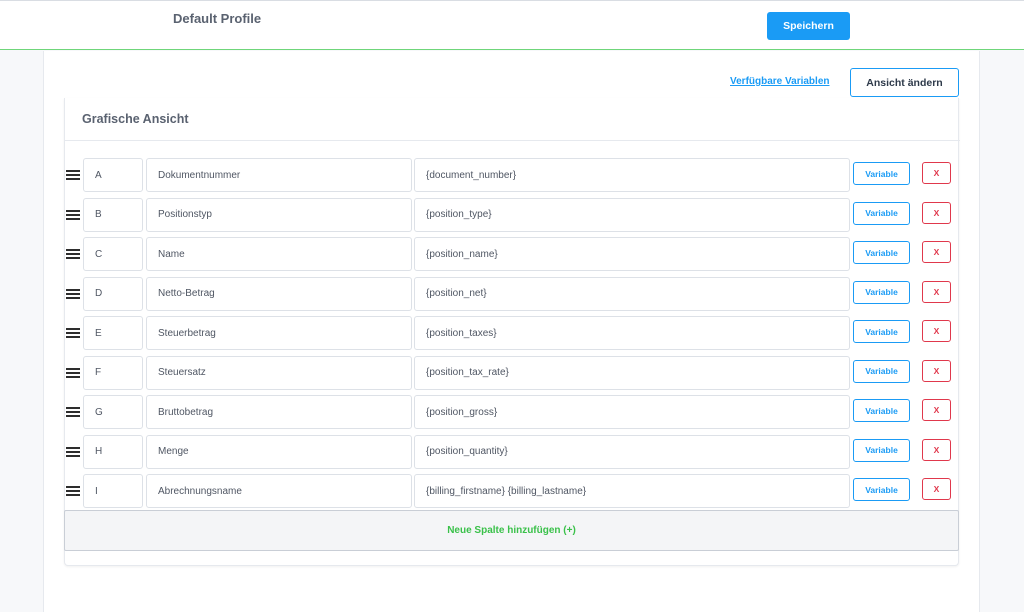  What do you see at coordinates (113, 214) in the screenshot?
I see `column-letter-field: B` at bounding box center [113, 214].